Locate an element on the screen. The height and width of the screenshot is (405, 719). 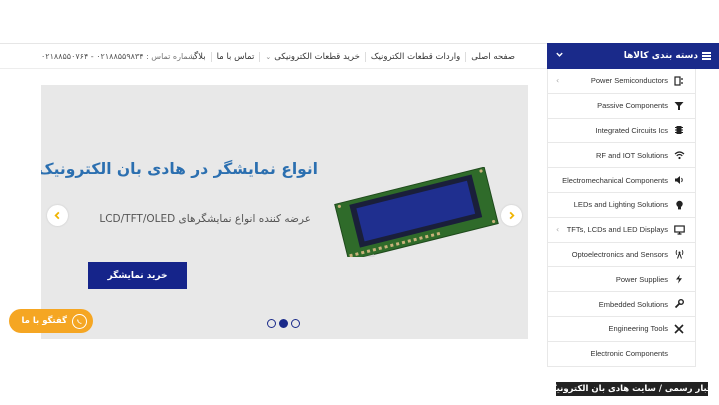
nav-item-label: واردات قطعات الکترونیک is located at coordinates (415, 57).